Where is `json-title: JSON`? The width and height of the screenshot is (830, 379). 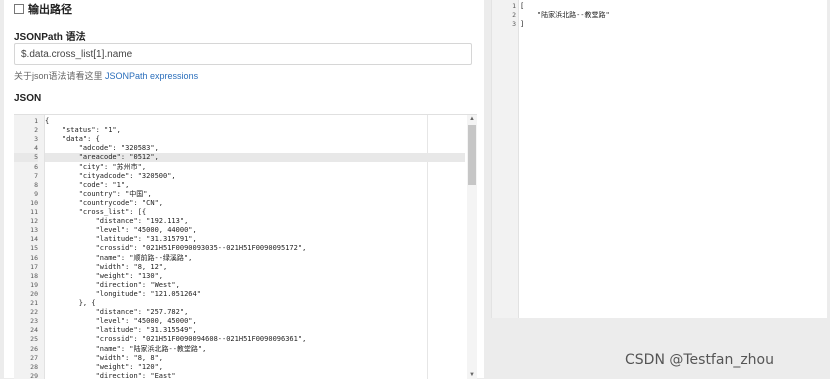
json-title: JSON is located at coordinates (28, 98).